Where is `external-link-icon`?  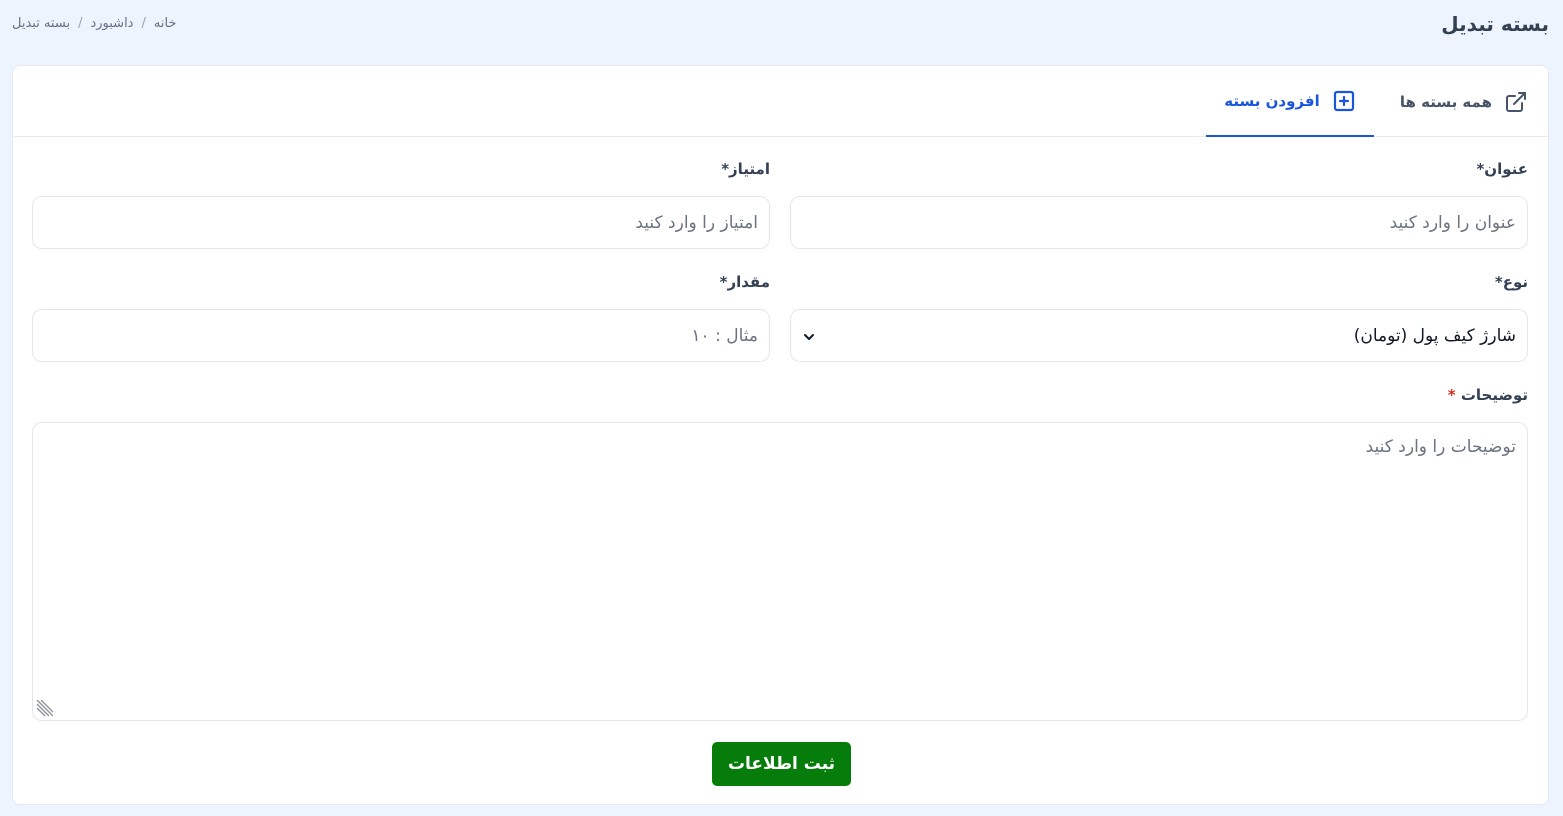 external-link-icon is located at coordinates (1516, 102).